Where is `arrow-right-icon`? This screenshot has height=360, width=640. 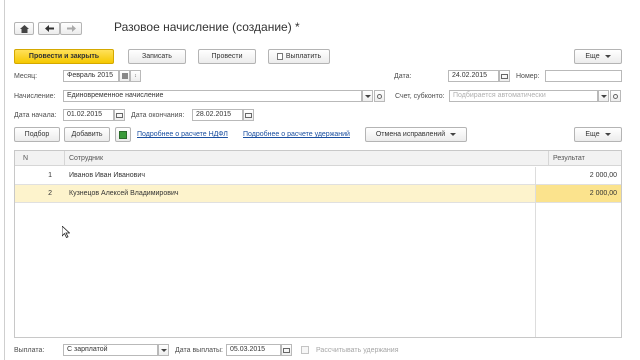
arrow-right-icon is located at coordinates (71, 28).